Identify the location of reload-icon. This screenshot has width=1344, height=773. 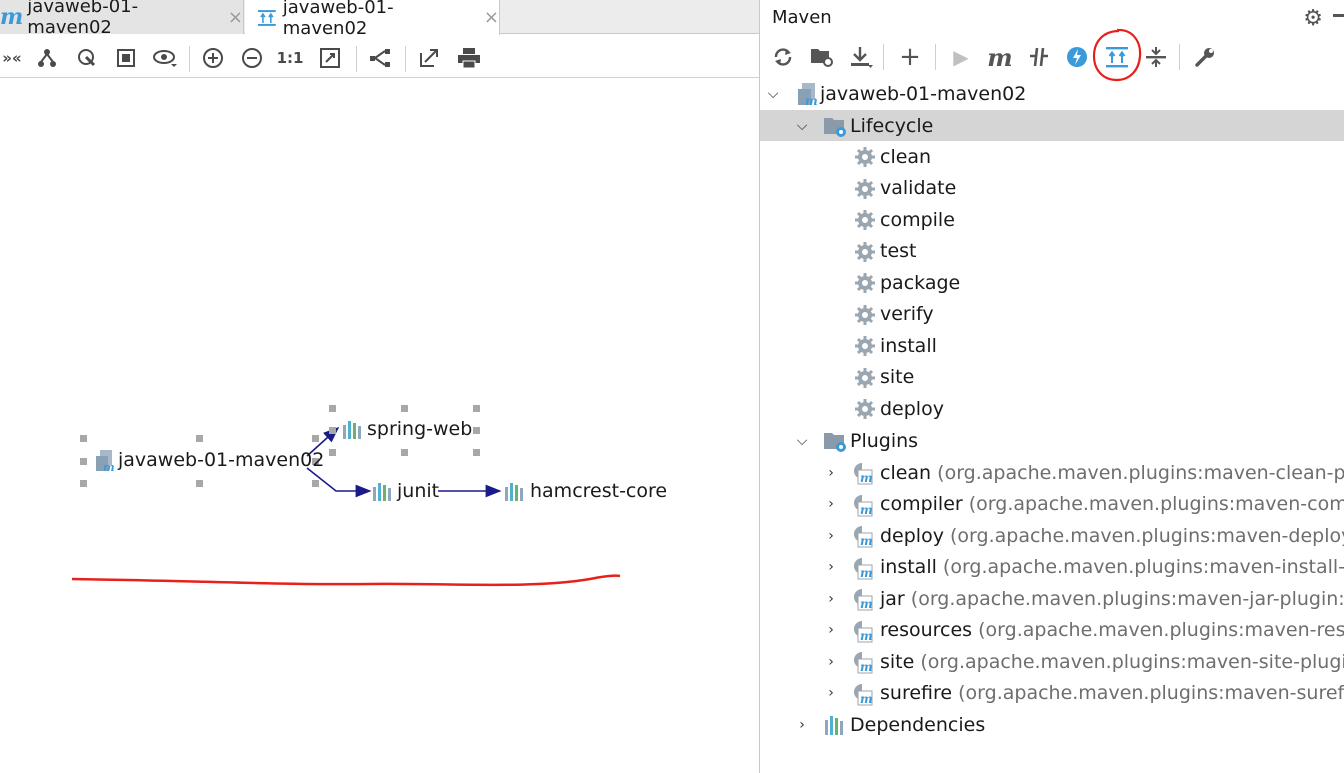
(783, 57).